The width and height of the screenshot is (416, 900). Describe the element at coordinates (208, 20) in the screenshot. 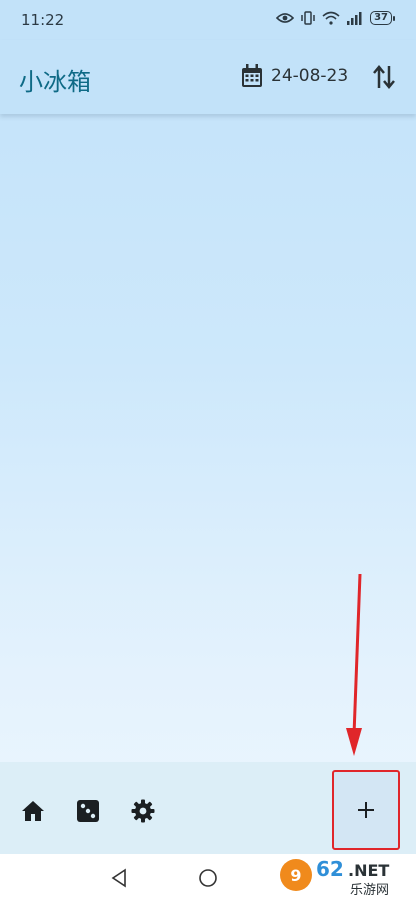

I see `status-bar: 11:22 37` at that location.